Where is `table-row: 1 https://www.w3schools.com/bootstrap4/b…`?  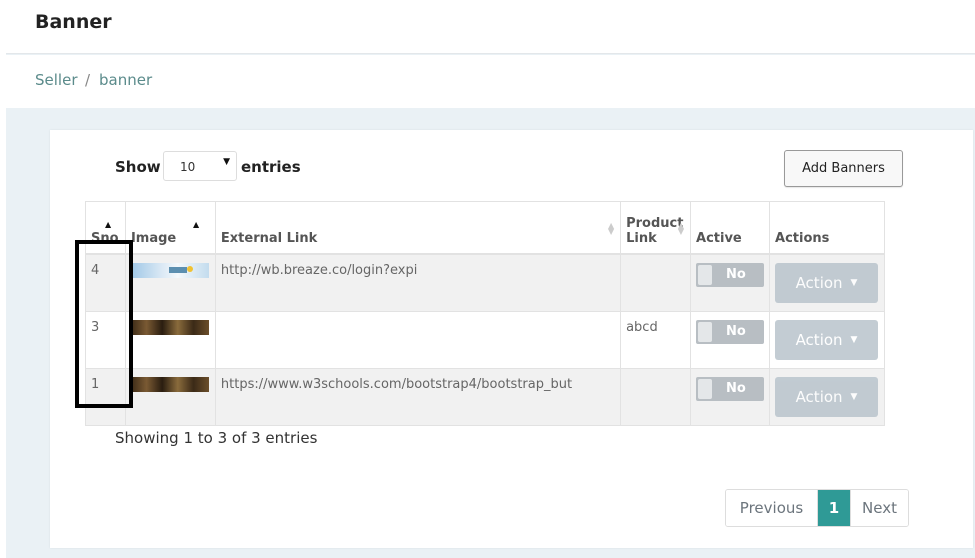
table-row: 1 https://www.w3schools.com/bootstrap4/b… is located at coordinates (485, 396).